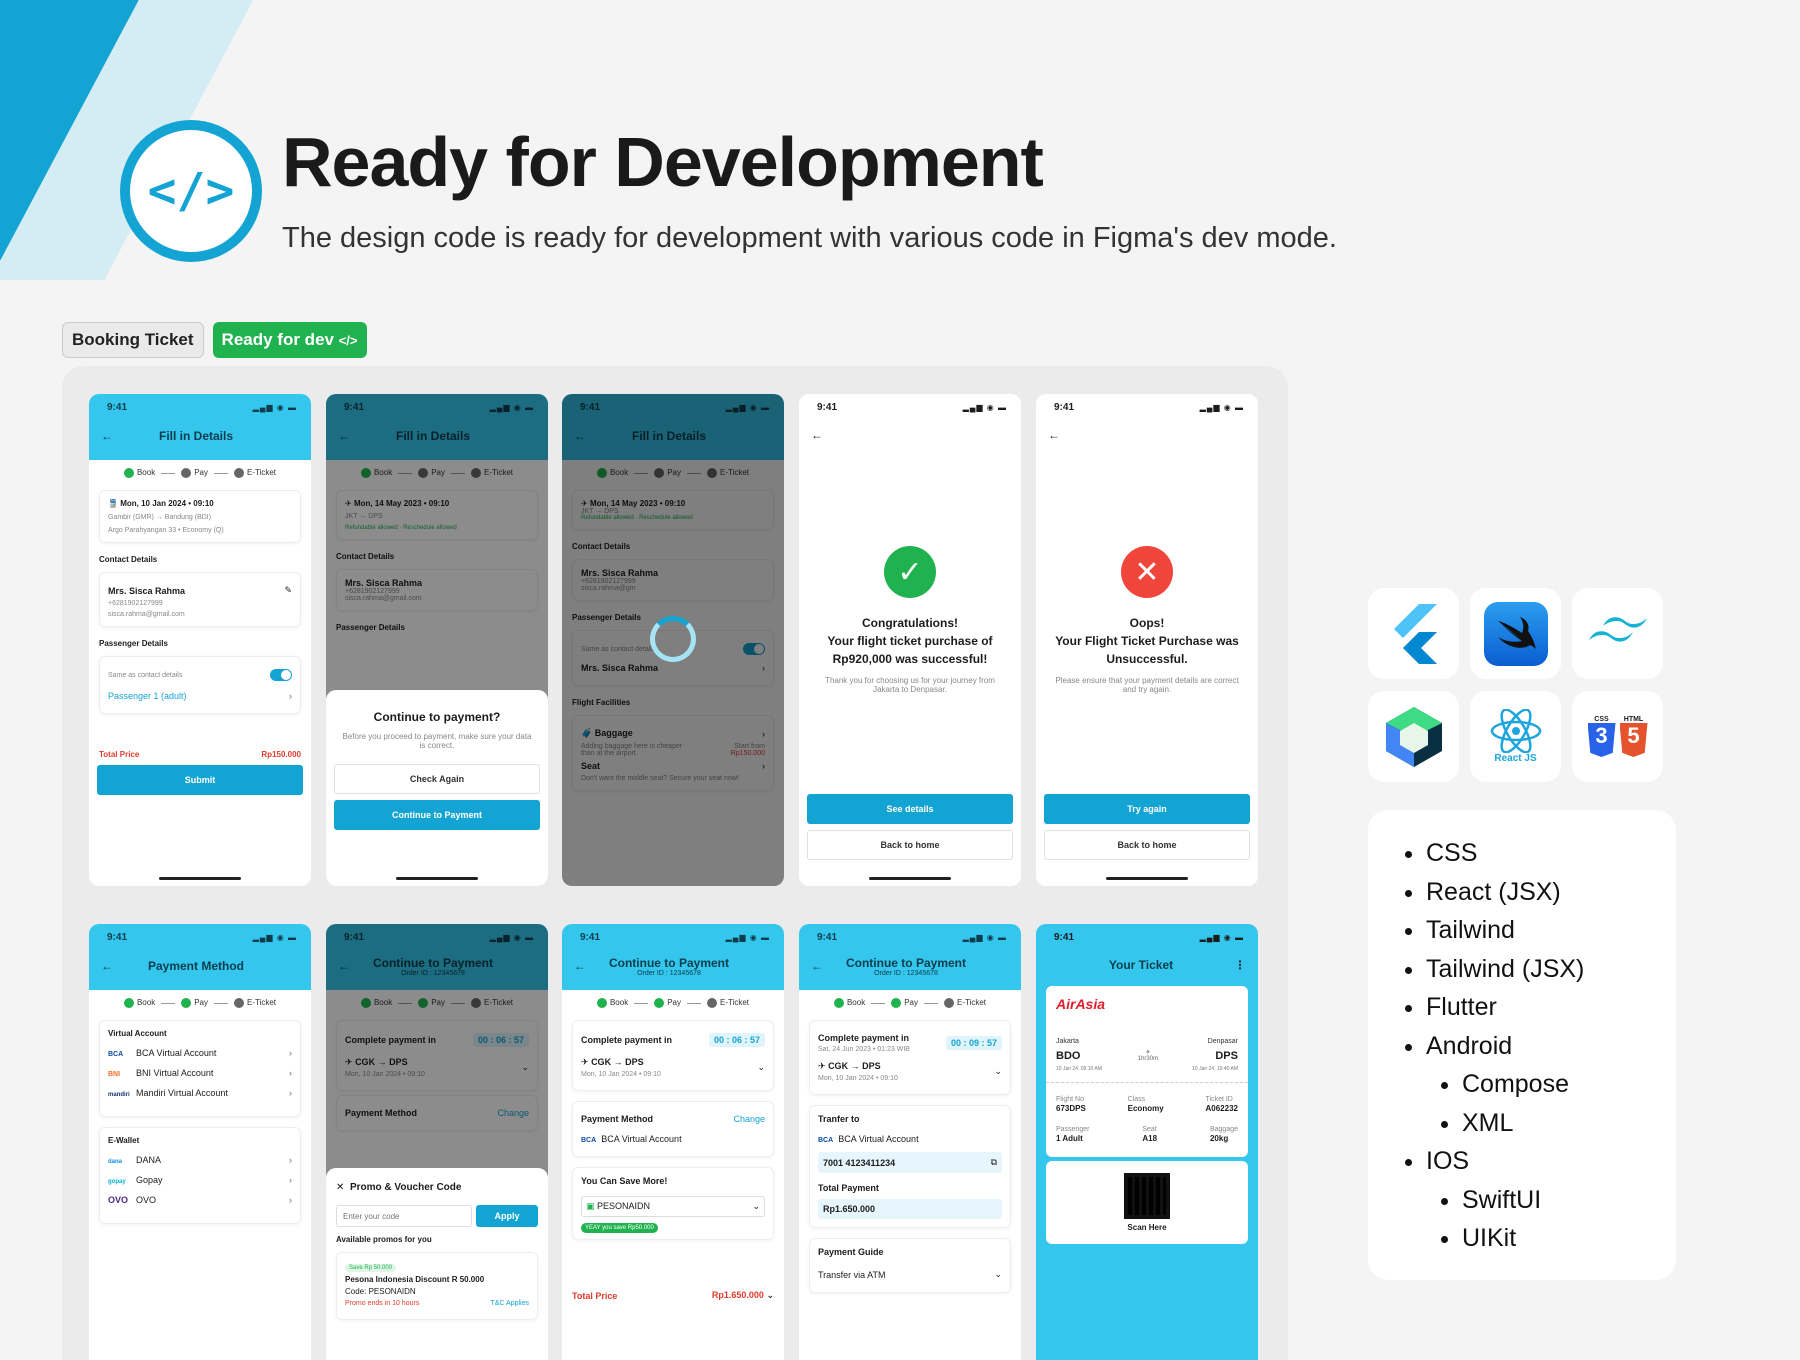 The width and height of the screenshot is (1800, 1360). Describe the element at coordinates (1551, 1007) in the screenshot. I see `list-item: Flutter` at that location.